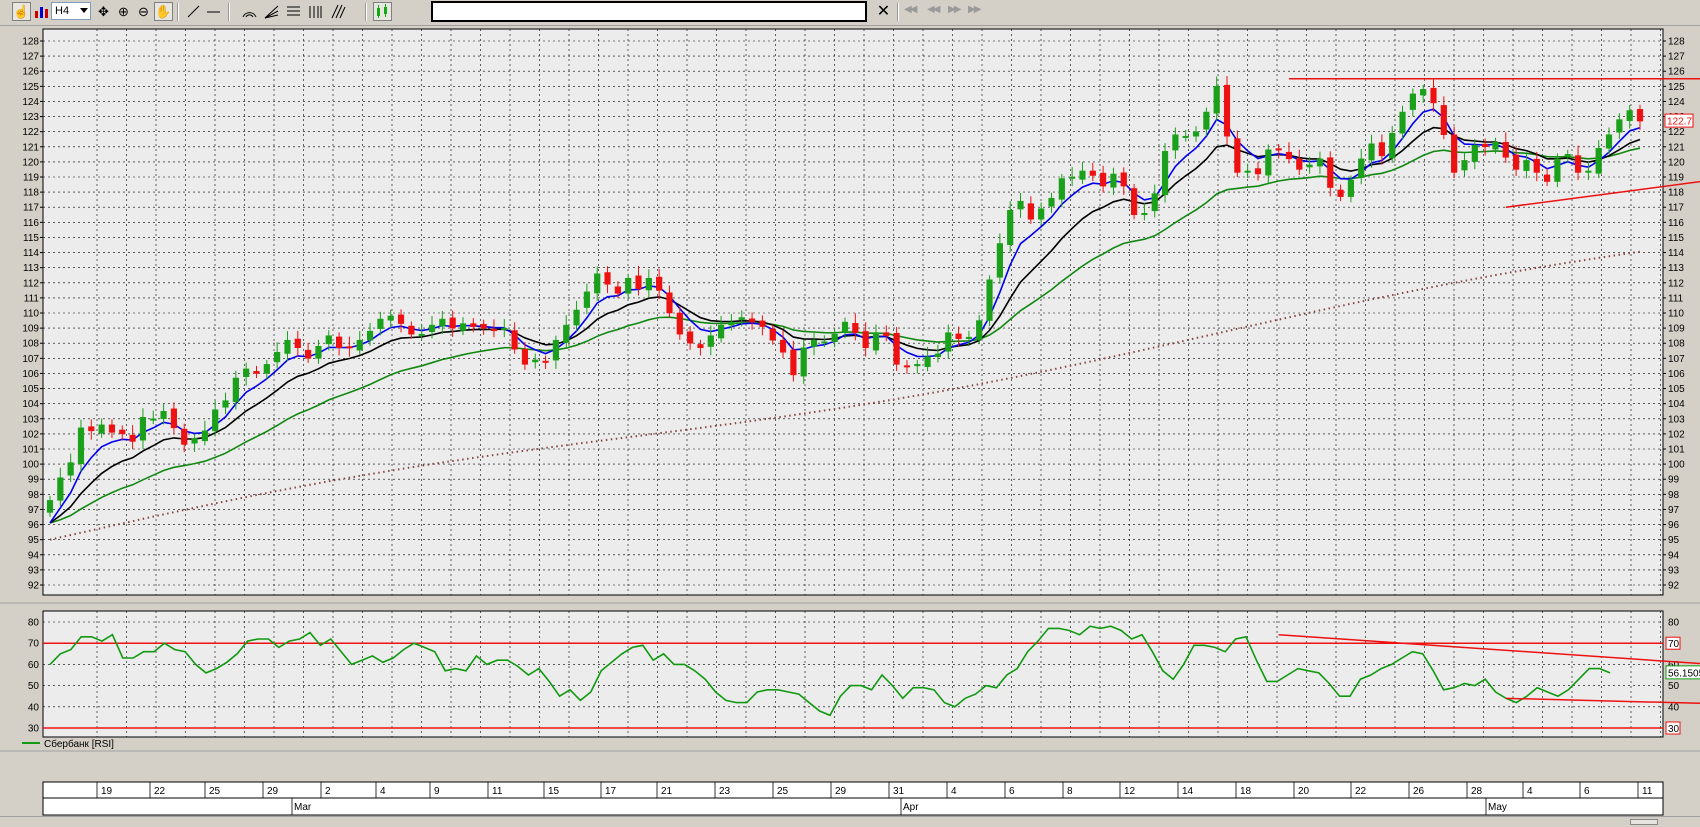  What do you see at coordinates (249, 11) in the screenshot?
I see `fibonacci-arc-icon` at bounding box center [249, 11].